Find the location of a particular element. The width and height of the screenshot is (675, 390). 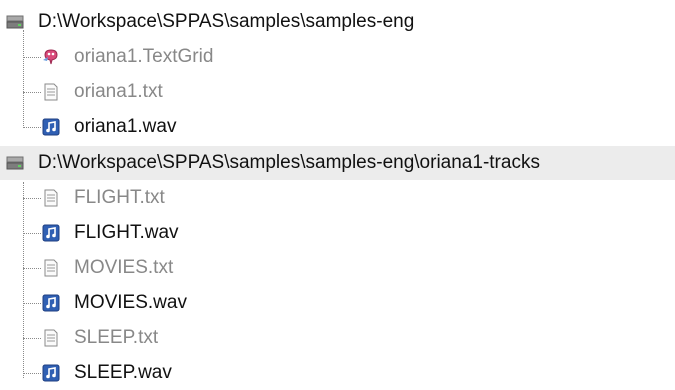

file-name: SLEEP.wav is located at coordinates (123, 372).